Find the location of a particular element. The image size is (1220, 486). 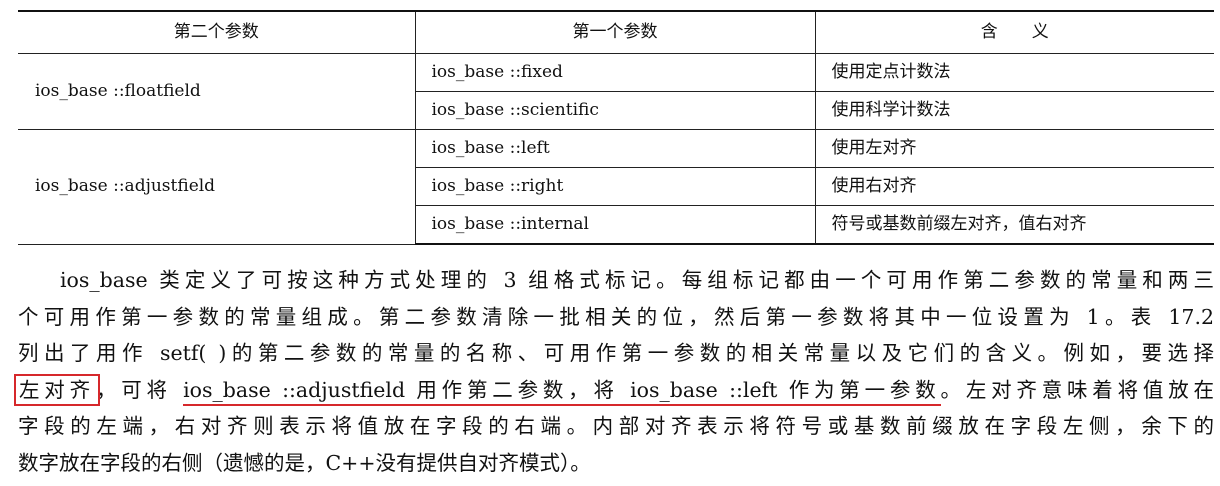

cell-first-internal: ios_base ::internal is located at coordinates (615, 225).